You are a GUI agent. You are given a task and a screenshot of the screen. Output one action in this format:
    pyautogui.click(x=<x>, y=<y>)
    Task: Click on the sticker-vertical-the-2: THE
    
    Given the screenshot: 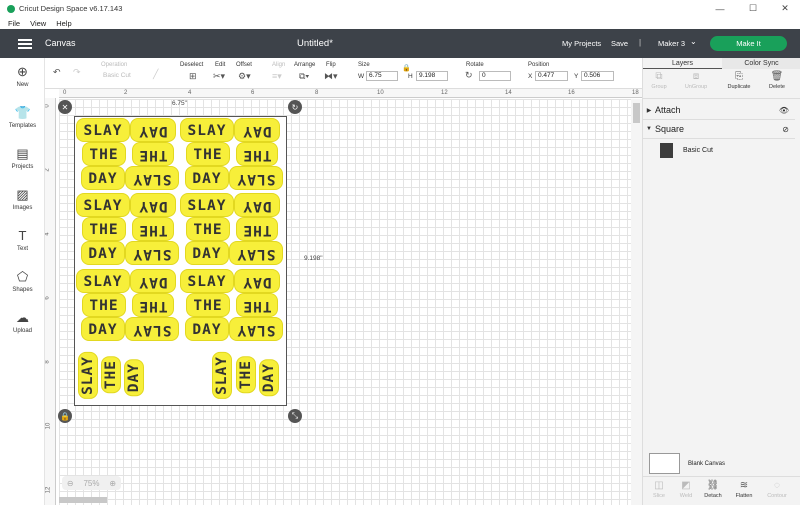 What is the action you would take?
    pyautogui.click(x=246, y=375)
    